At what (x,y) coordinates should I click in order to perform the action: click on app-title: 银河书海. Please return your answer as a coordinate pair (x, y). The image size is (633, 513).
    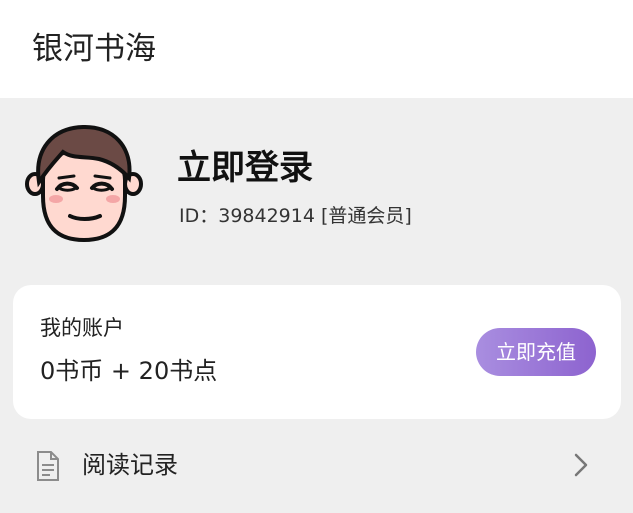
    Looking at the image, I should click on (94, 49).